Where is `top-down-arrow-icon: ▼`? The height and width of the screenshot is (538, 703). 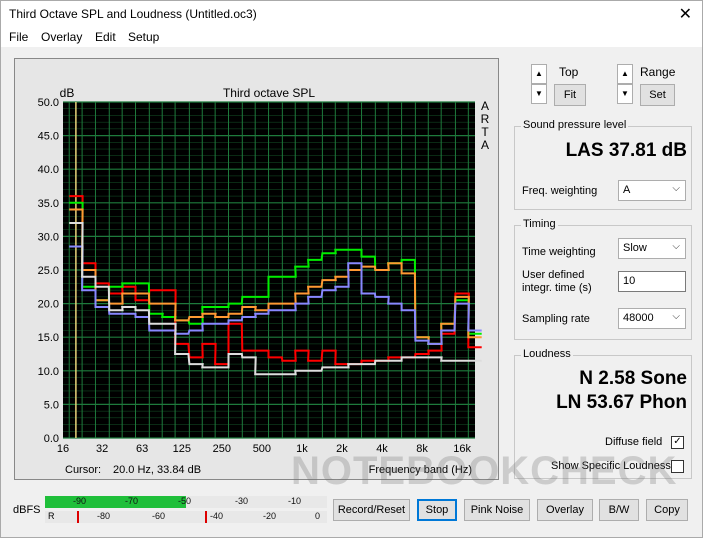
top-down-arrow-icon: ▼ is located at coordinates (539, 94).